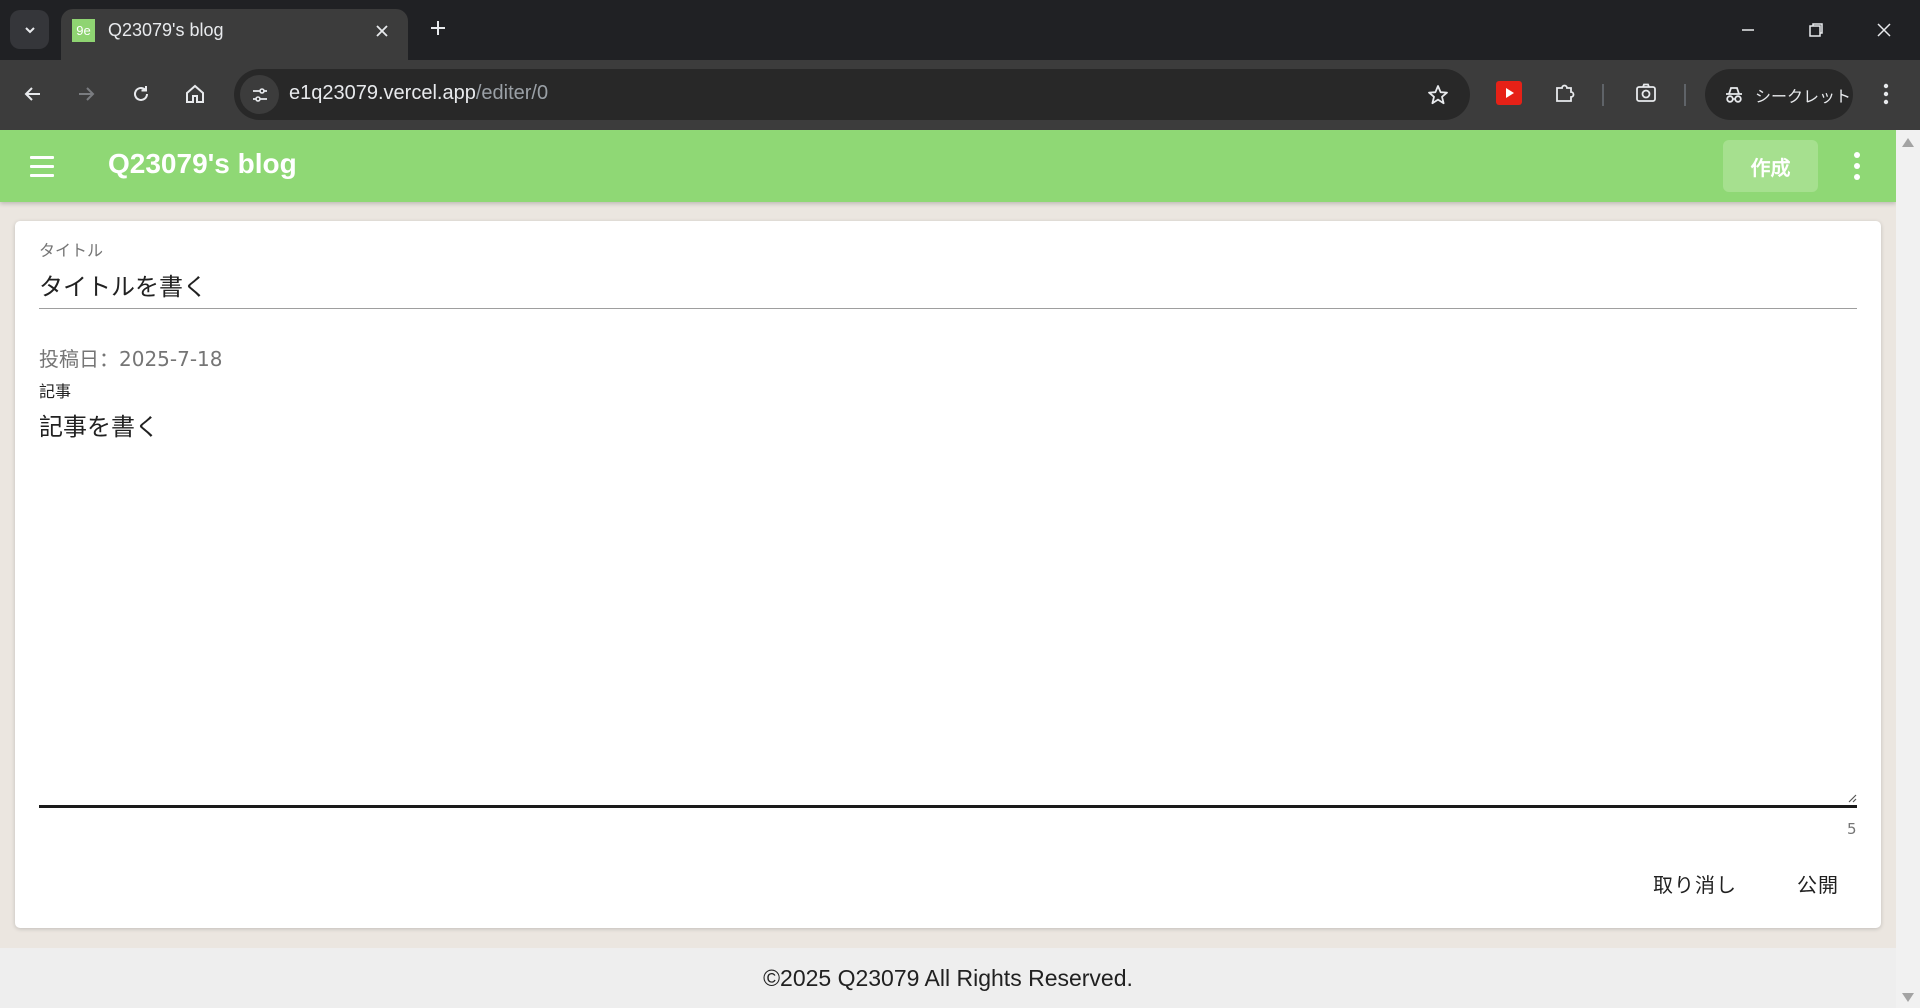 This screenshot has height=1008, width=1920. I want to click on restore-button, so click(1816, 30).